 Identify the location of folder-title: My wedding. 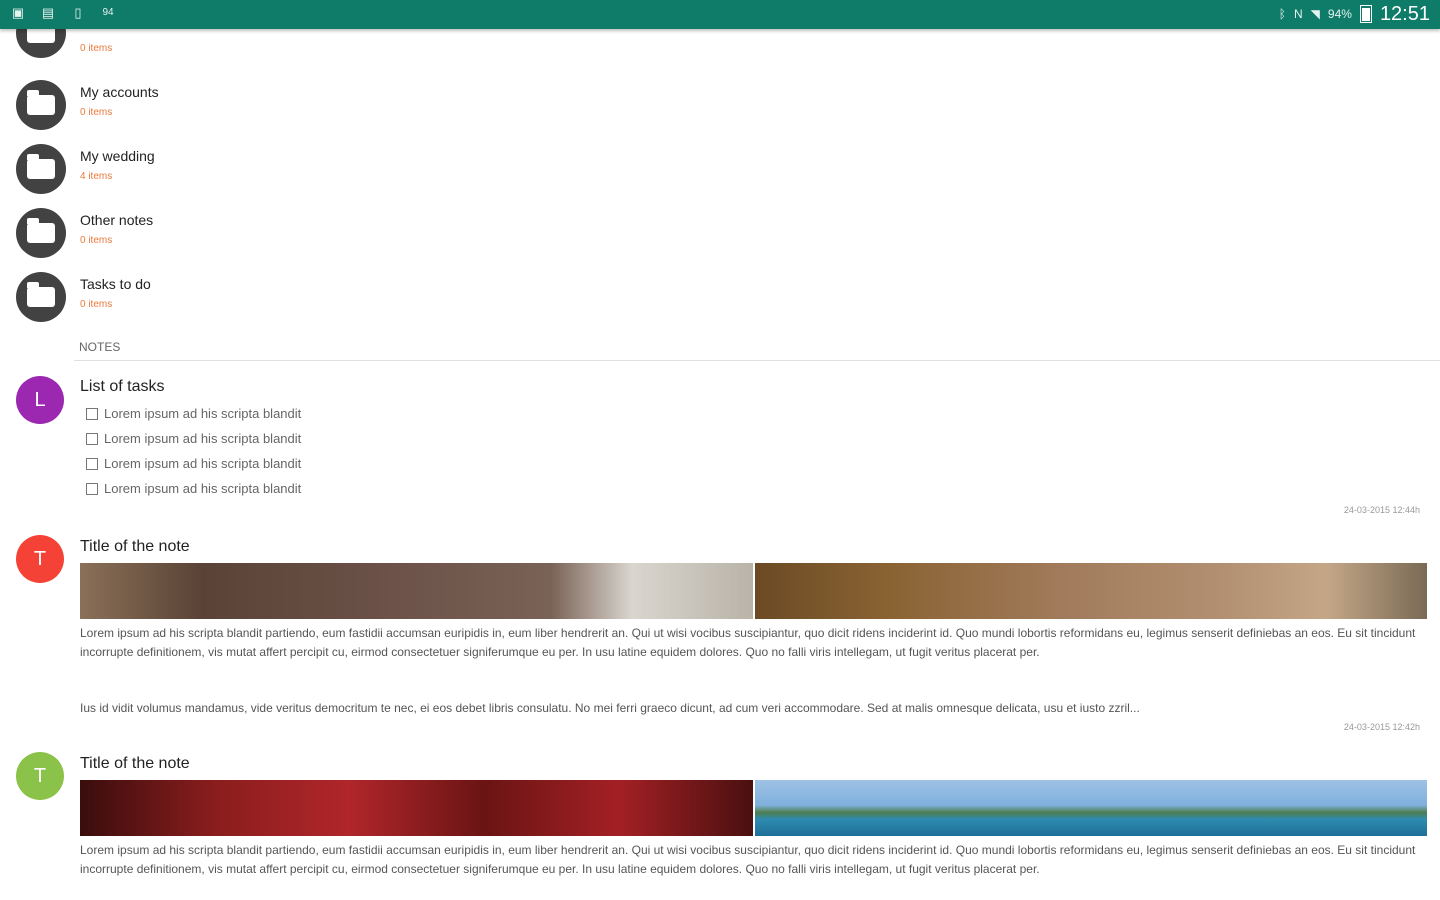
(117, 156).